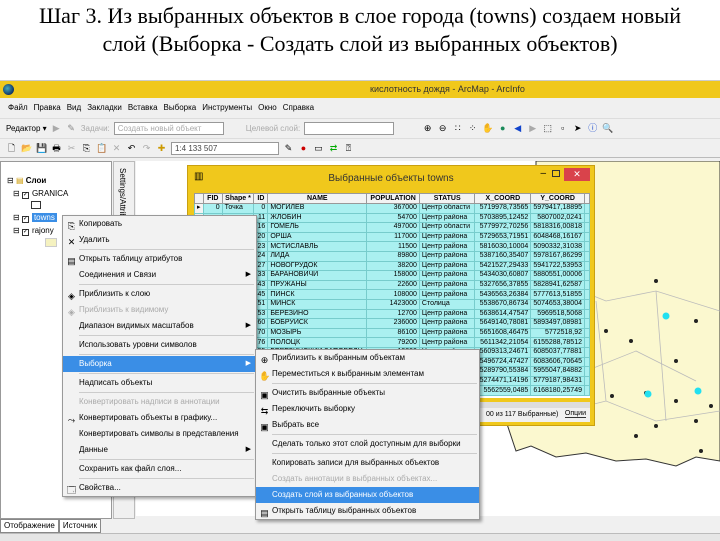 This screenshot has height=541, width=720. Describe the element at coordinates (267, 108) in the screenshot. I see `menu-7: Окно` at that location.